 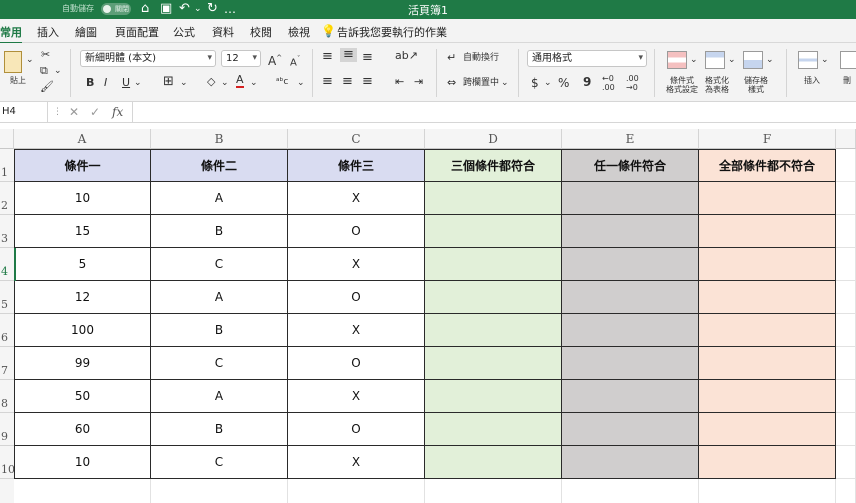 I want to click on font-color-dropdown-icon: ⌄, so click(x=254, y=83).